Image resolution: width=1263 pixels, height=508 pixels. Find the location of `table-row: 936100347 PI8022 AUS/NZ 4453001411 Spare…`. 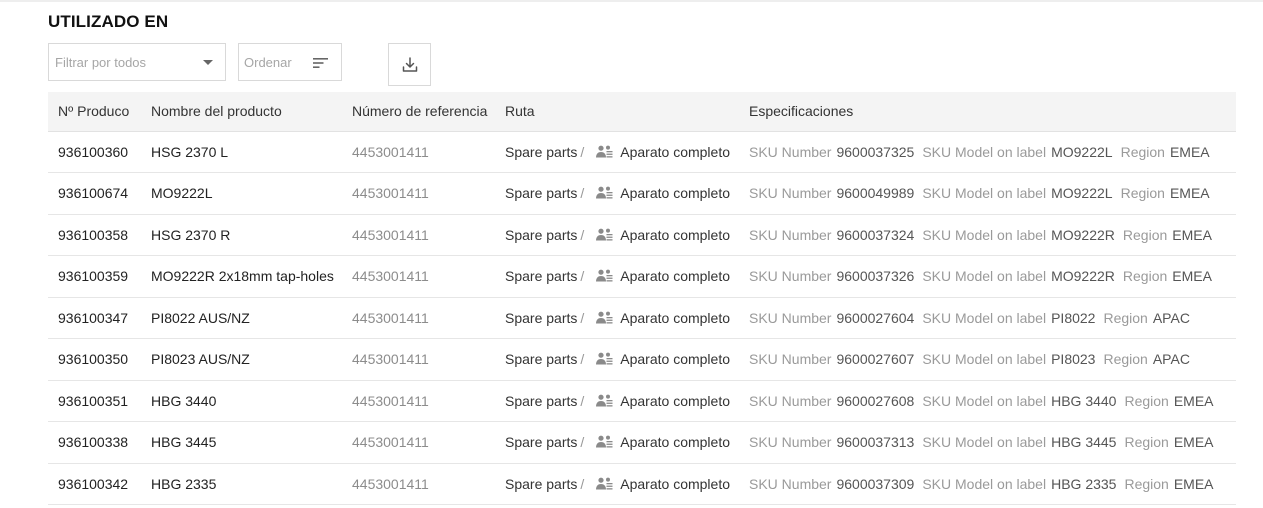

table-row: 936100347 PI8022 AUS/NZ 4453001411 Spare… is located at coordinates (642, 318).